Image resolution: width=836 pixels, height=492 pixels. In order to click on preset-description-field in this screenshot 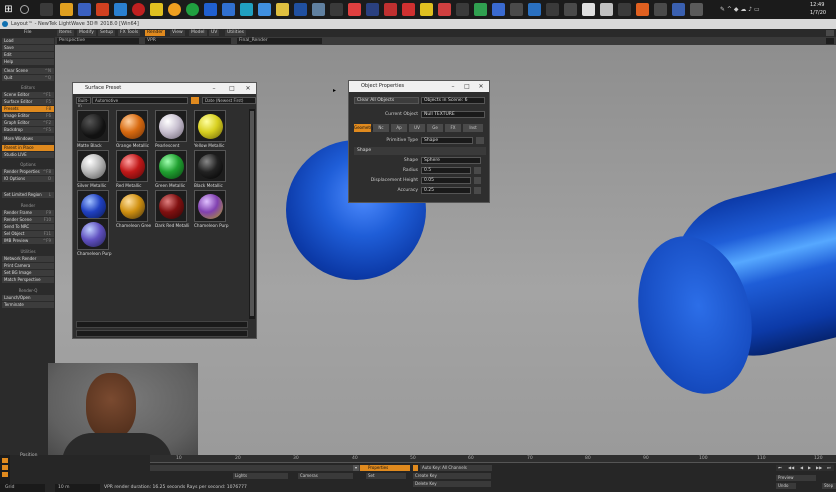, I will do `click(162, 333)`.